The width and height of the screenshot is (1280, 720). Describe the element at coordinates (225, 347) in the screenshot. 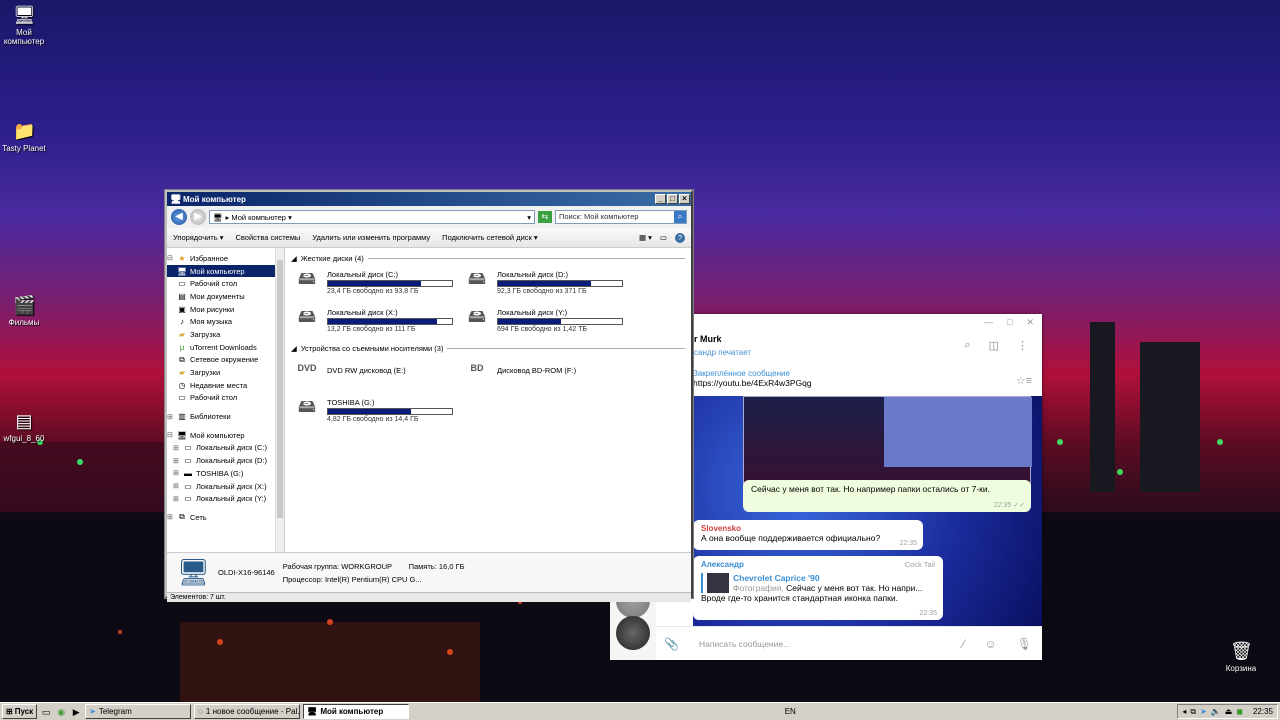

I see `nav-item-utorrent: µ uTorrent Downloads` at that location.